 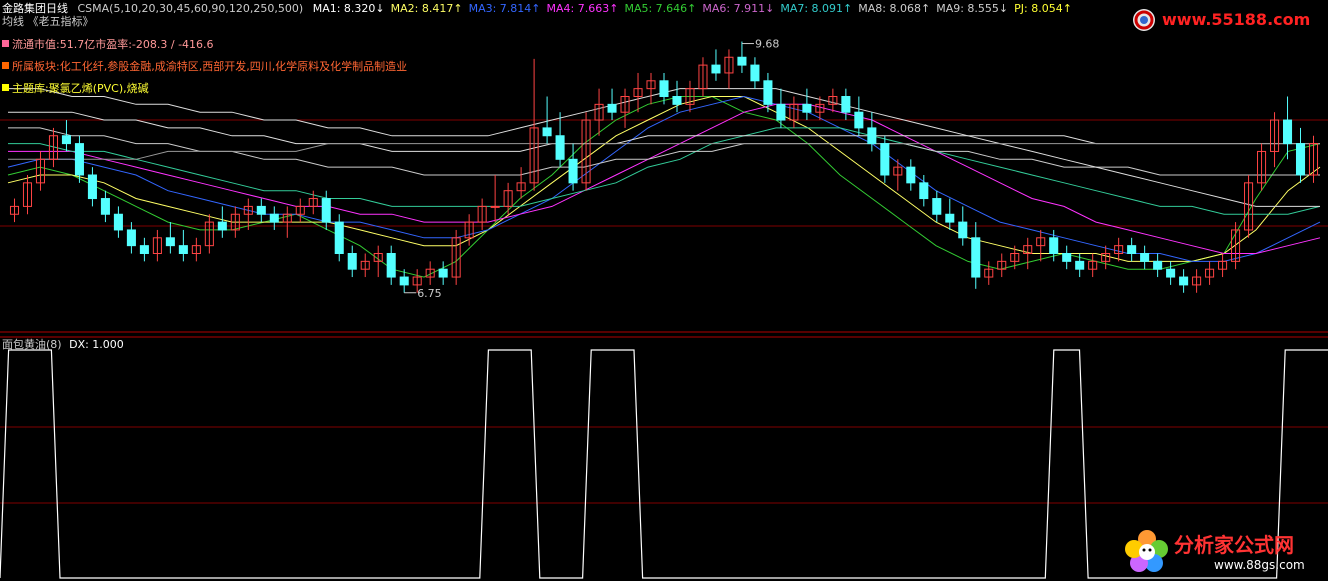 What do you see at coordinates (429, 293) in the screenshot?
I see `low-label: 6.75` at bounding box center [429, 293].